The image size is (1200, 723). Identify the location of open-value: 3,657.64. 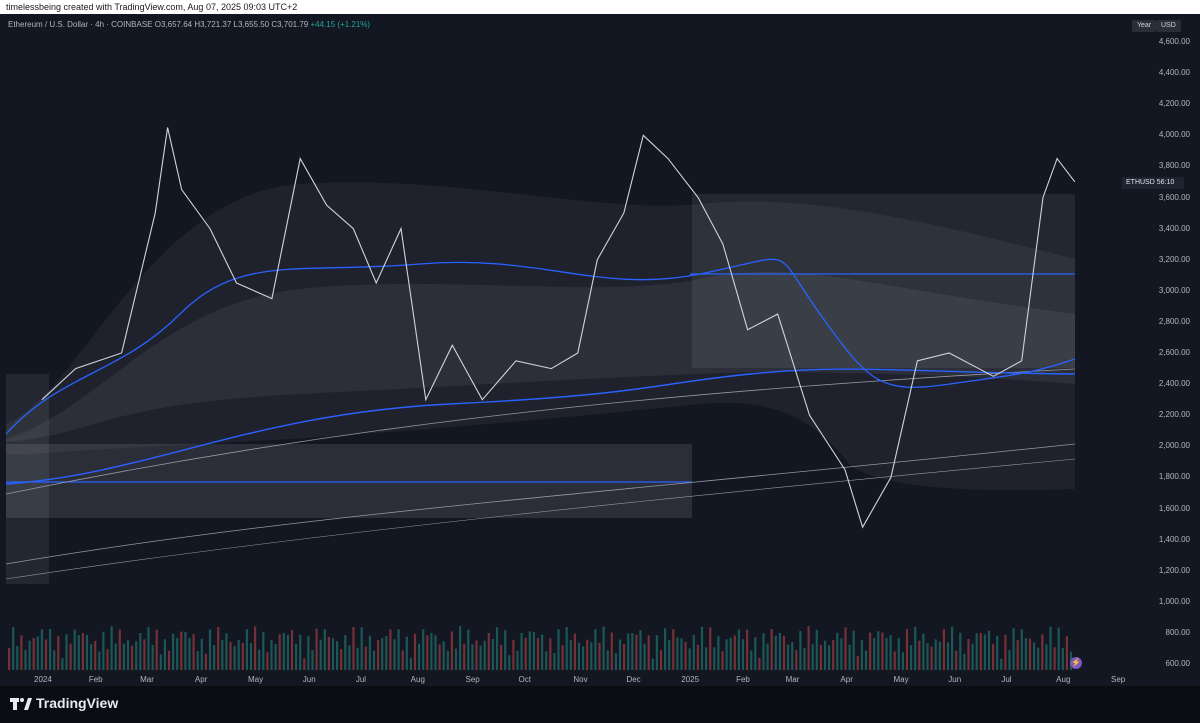
(176, 24).